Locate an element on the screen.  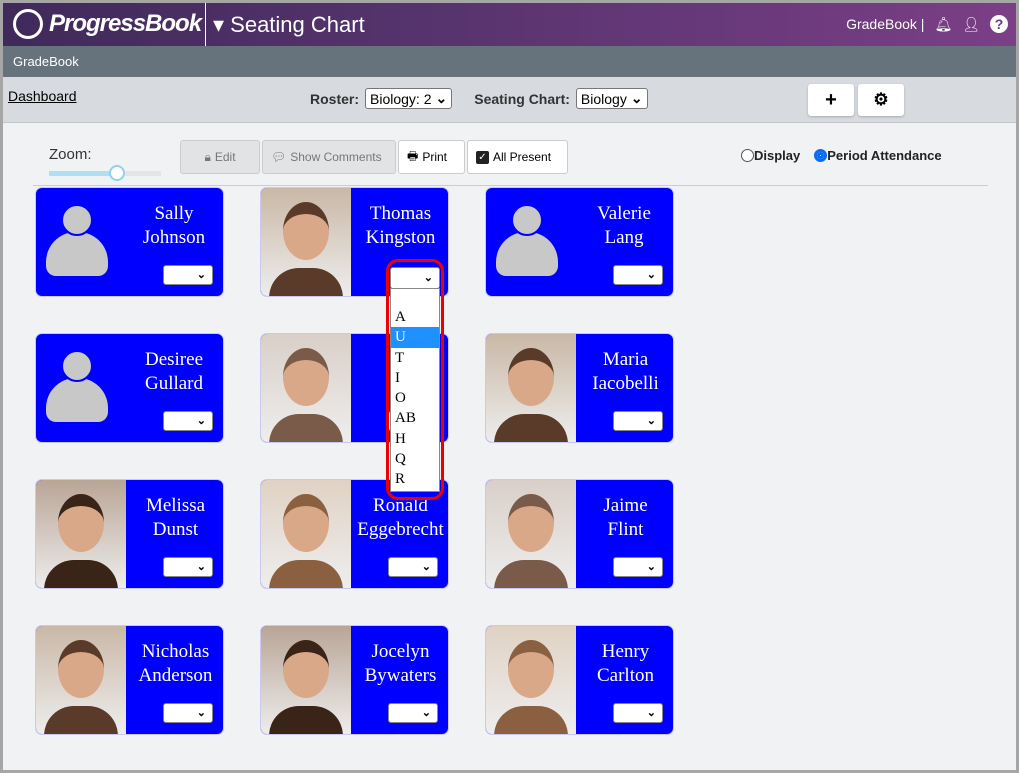
student-card: Henry Carlton ⌄ is located at coordinates (579, 680).